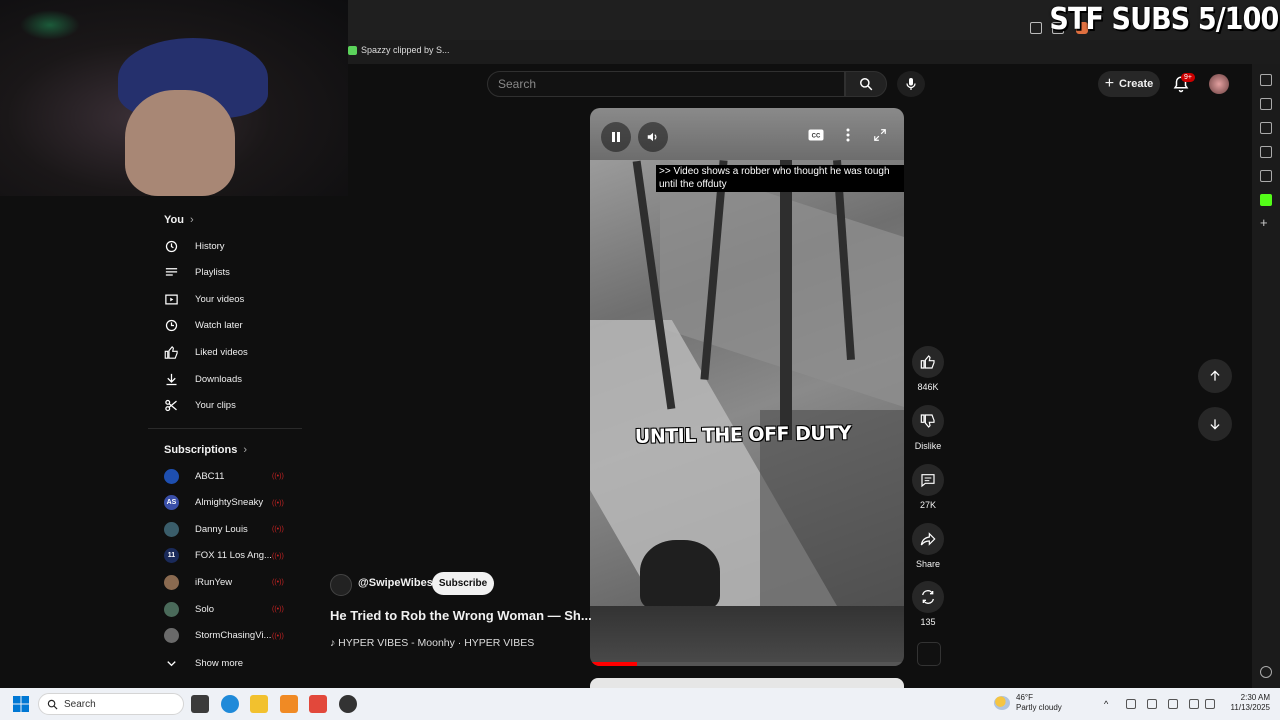 This screenshot has width=1280, height=720. What do you see at coordinates (231, 609) in the screenshot?
I see `subscription-item: Solo ((•))` at bounding box center [231, 609].